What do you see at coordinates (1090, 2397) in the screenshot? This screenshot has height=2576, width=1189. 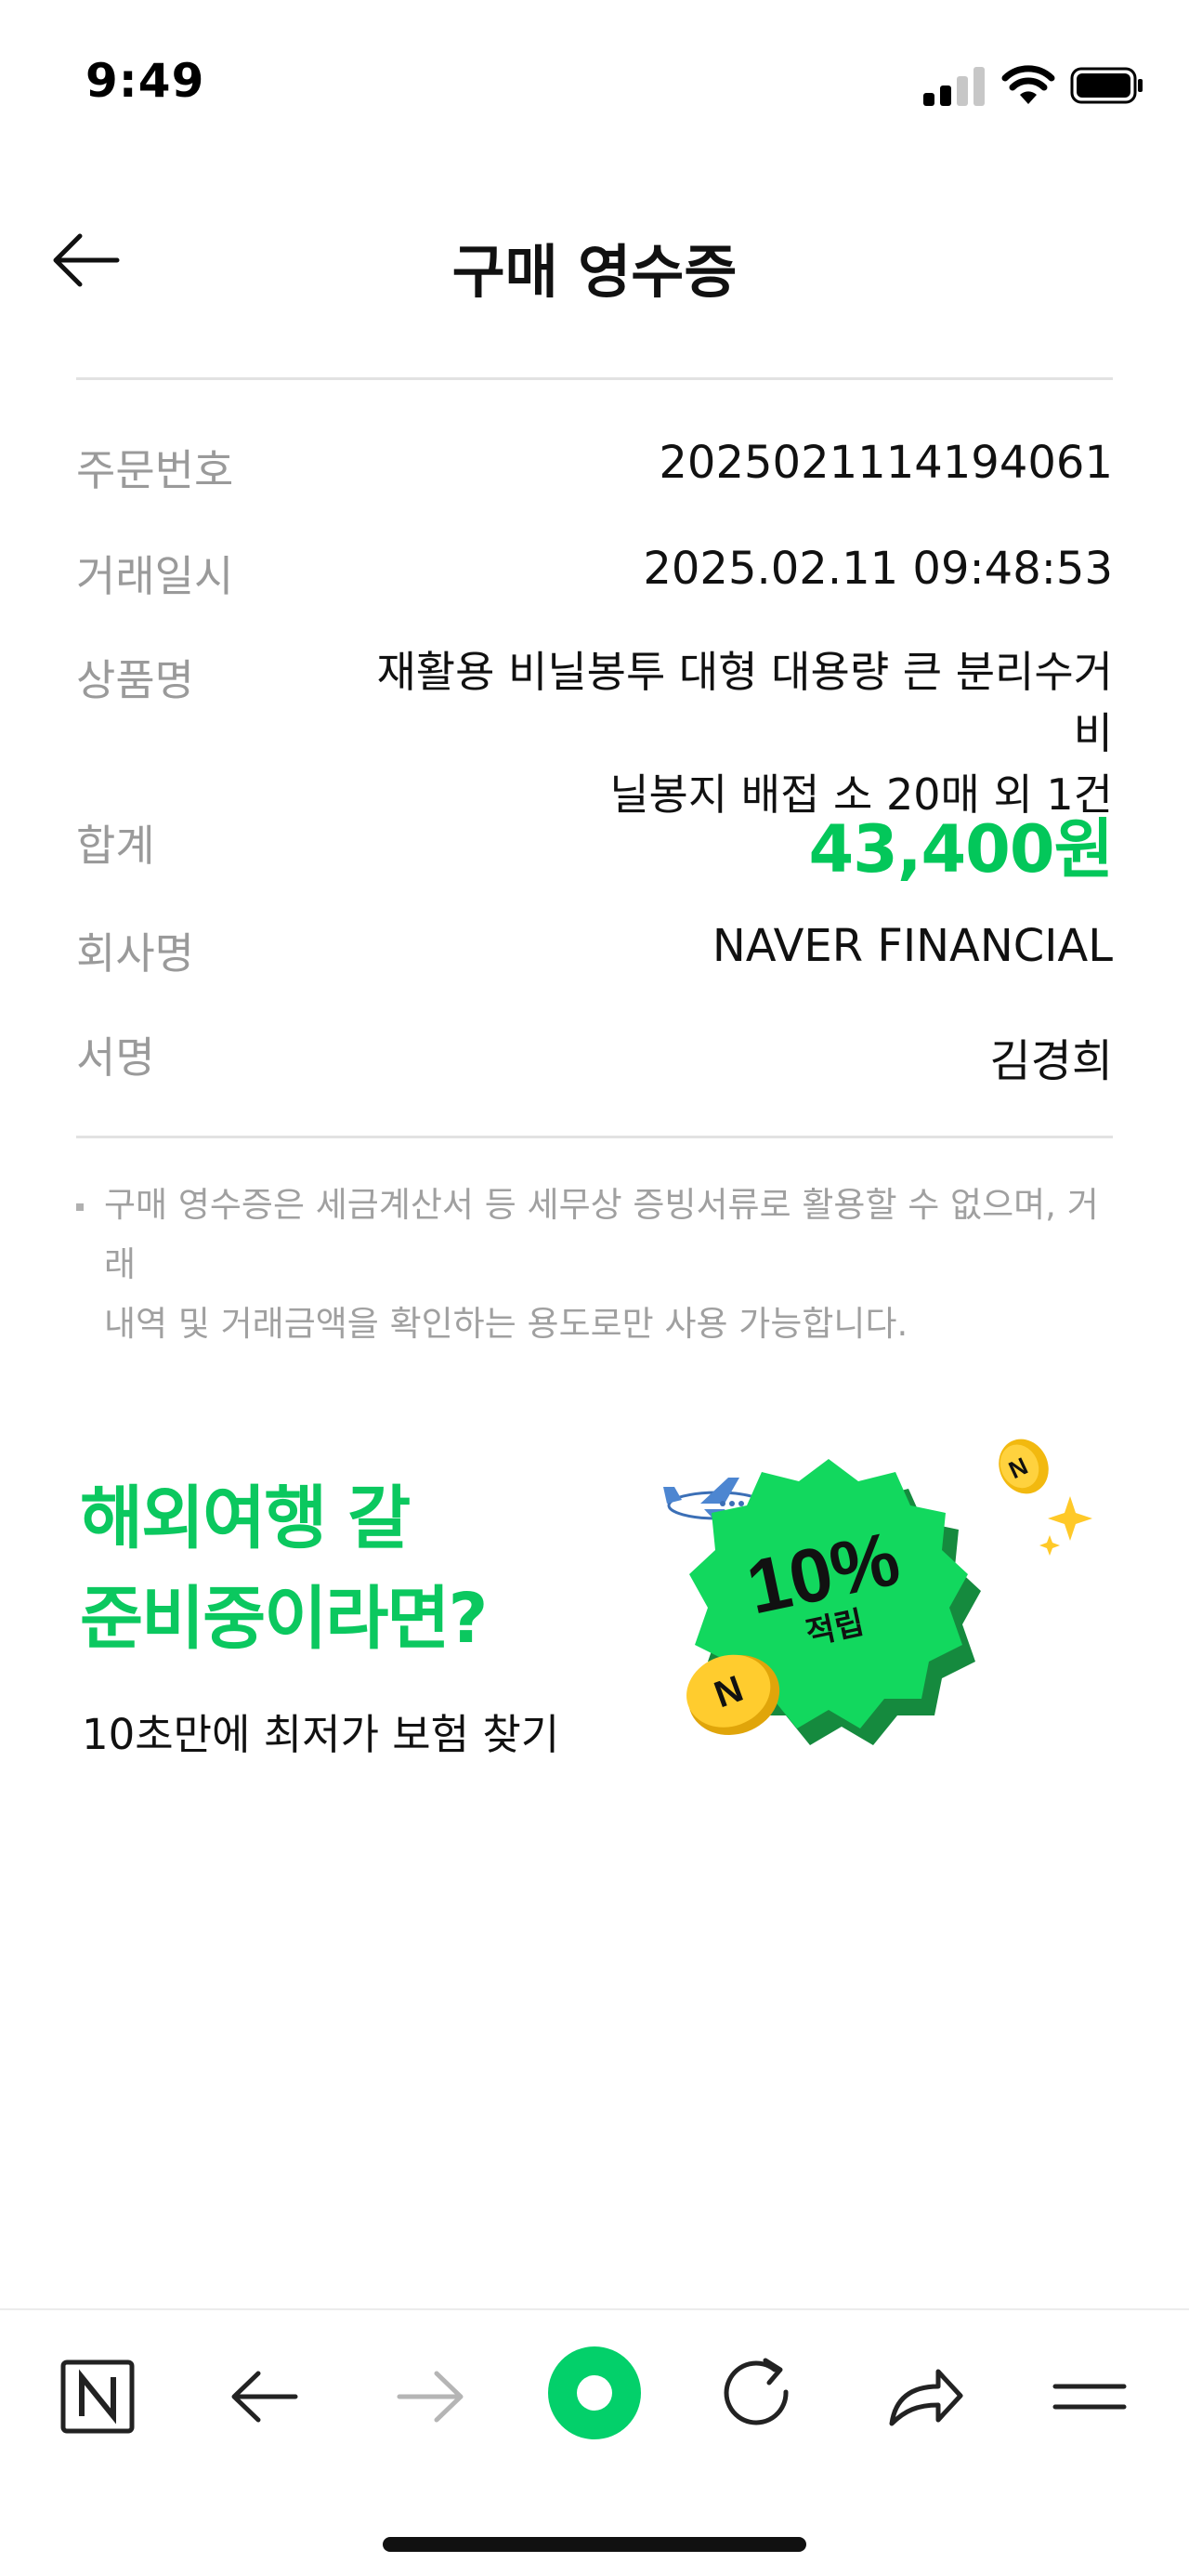 I see `menu-icon` at bounding box center [1090, 2397].